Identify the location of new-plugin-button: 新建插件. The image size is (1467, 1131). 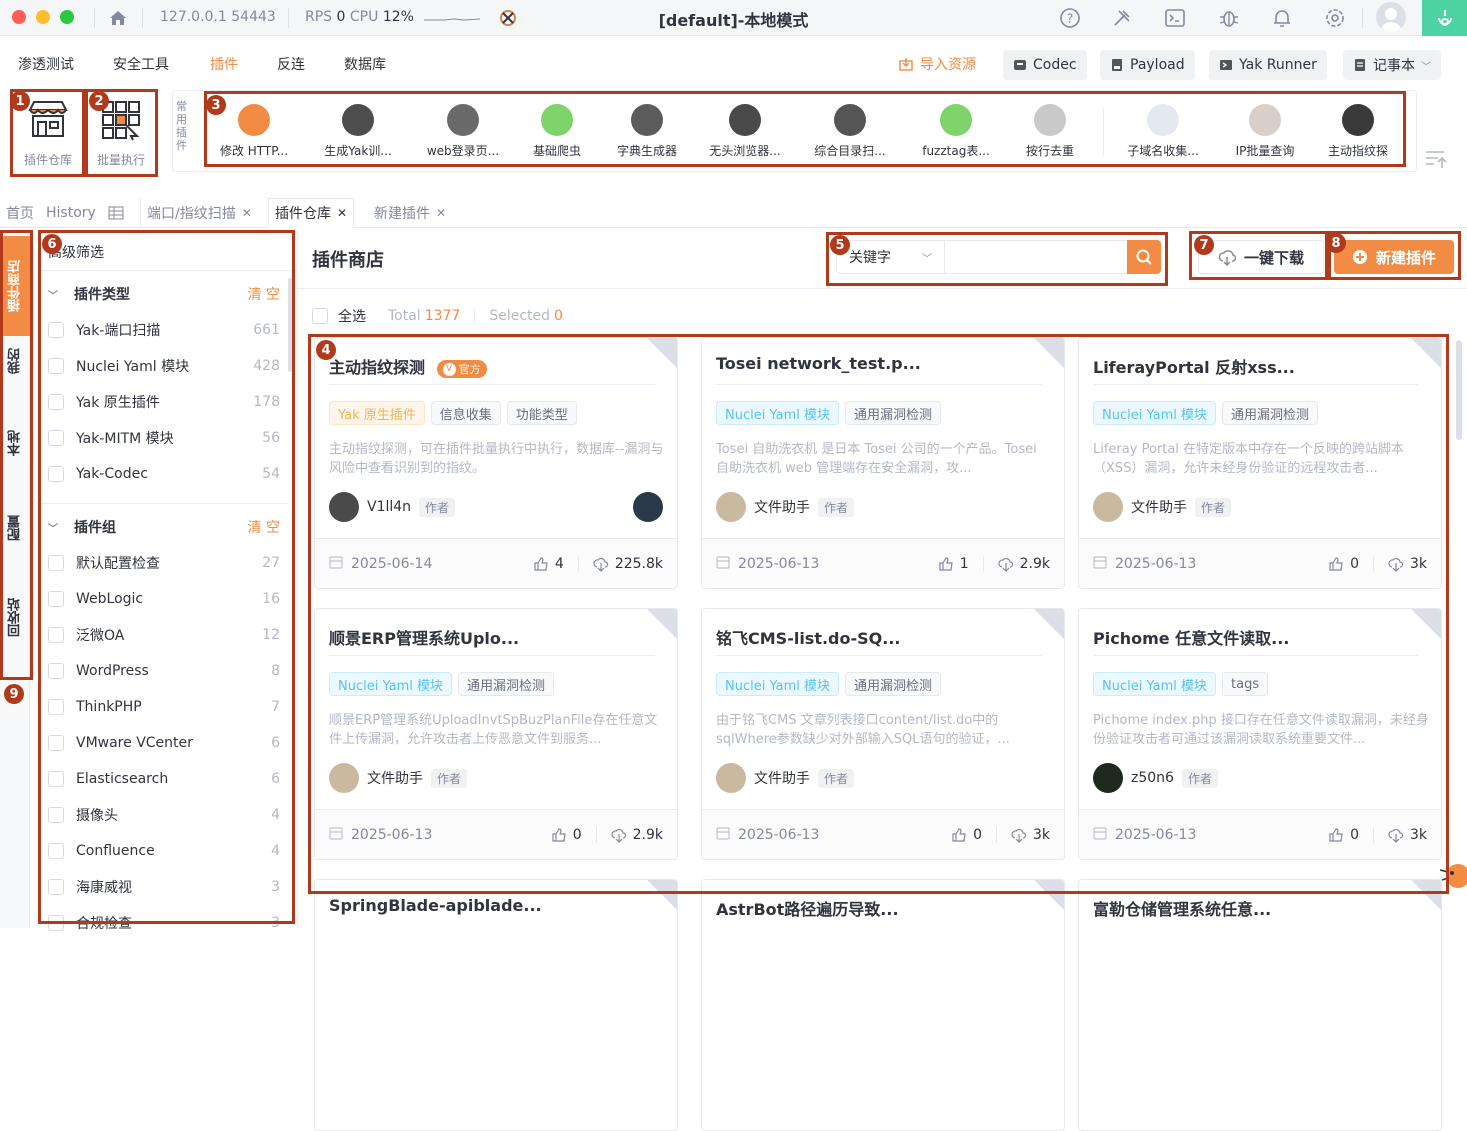
(1394, 257).